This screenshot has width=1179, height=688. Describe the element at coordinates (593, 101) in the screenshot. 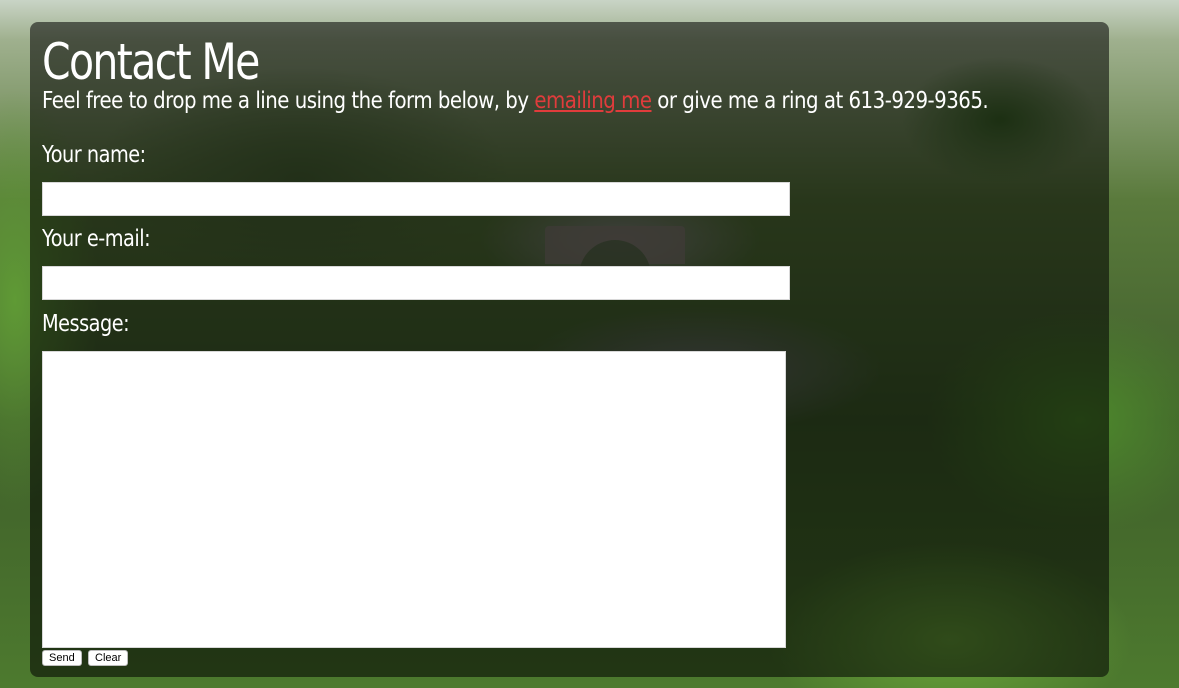

I see `email-link: emailing me` at that location.